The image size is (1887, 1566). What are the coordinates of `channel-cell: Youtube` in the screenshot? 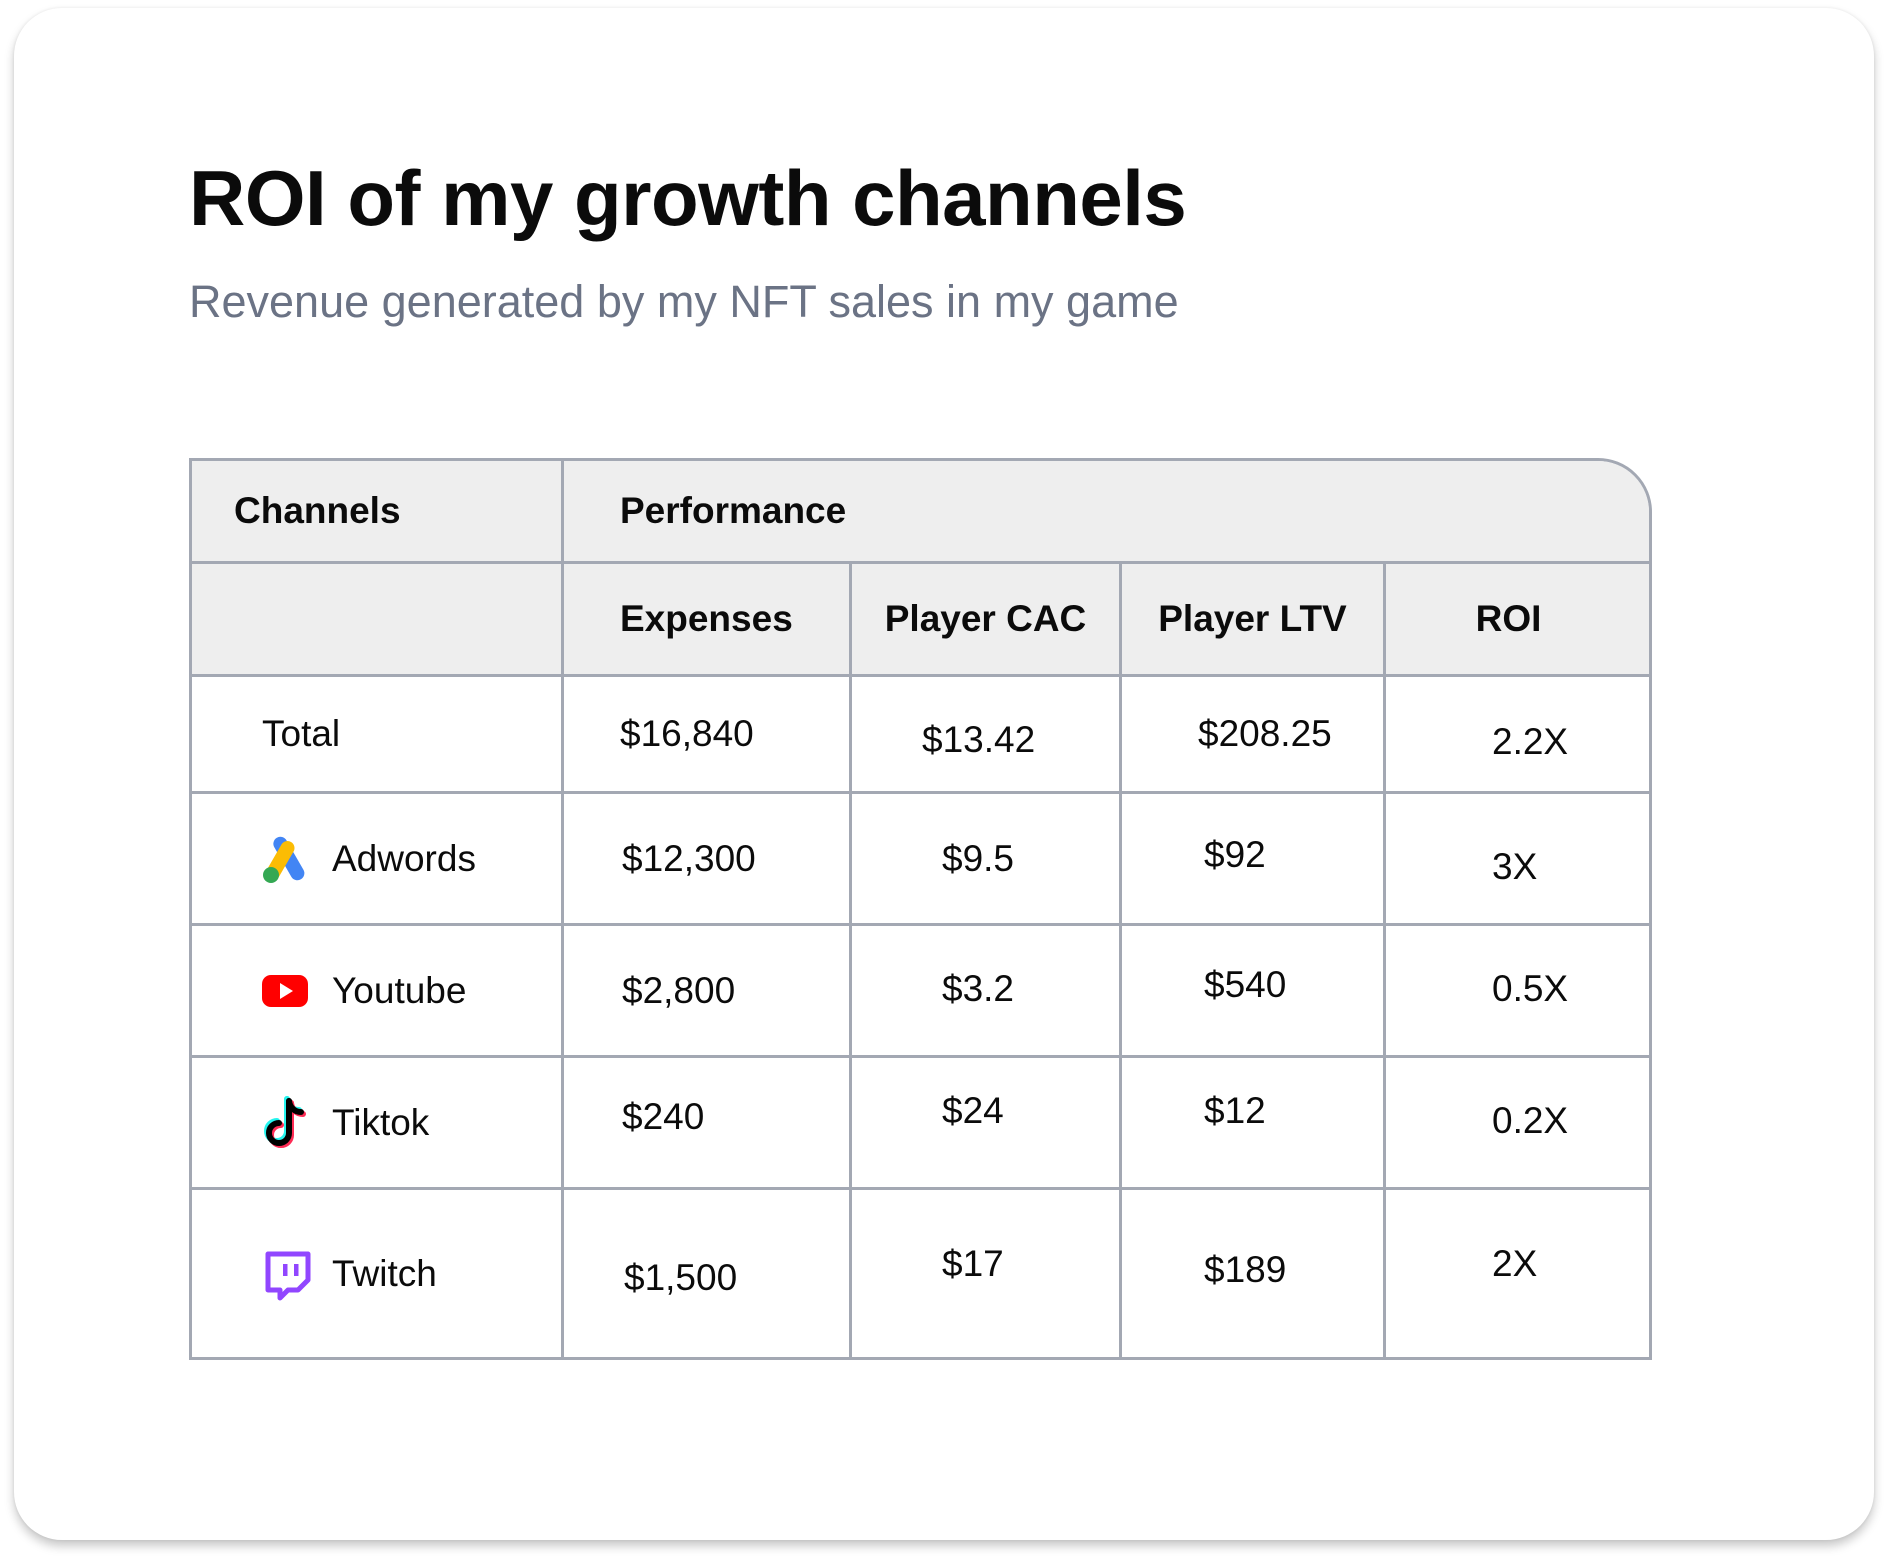 It's located at (378, 990).